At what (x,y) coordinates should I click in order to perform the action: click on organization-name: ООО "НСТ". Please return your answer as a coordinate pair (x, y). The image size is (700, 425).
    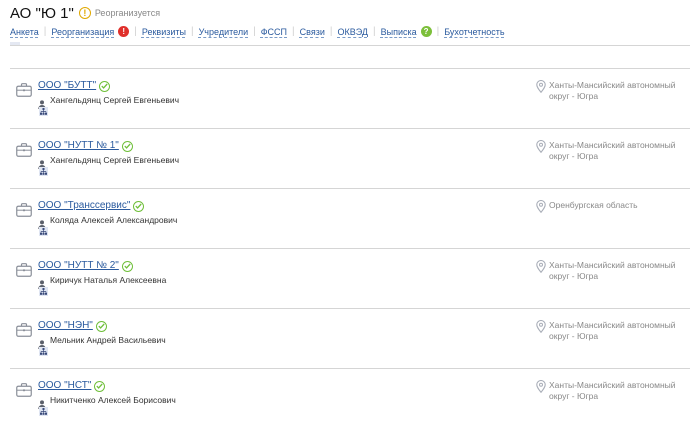
    Looking at the image, I should click on (64, 385).